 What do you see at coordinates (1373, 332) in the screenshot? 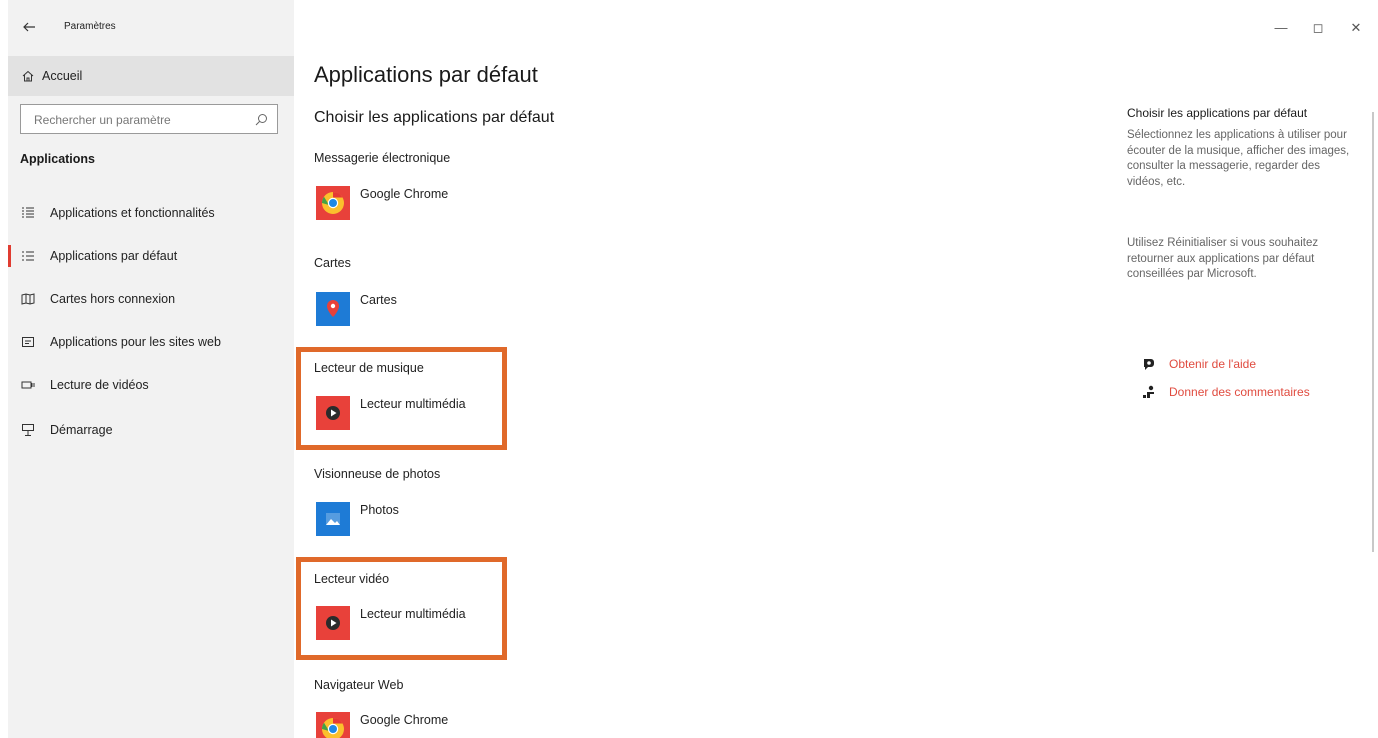
I see `scrollbar` at bounding box center [1373, 332].